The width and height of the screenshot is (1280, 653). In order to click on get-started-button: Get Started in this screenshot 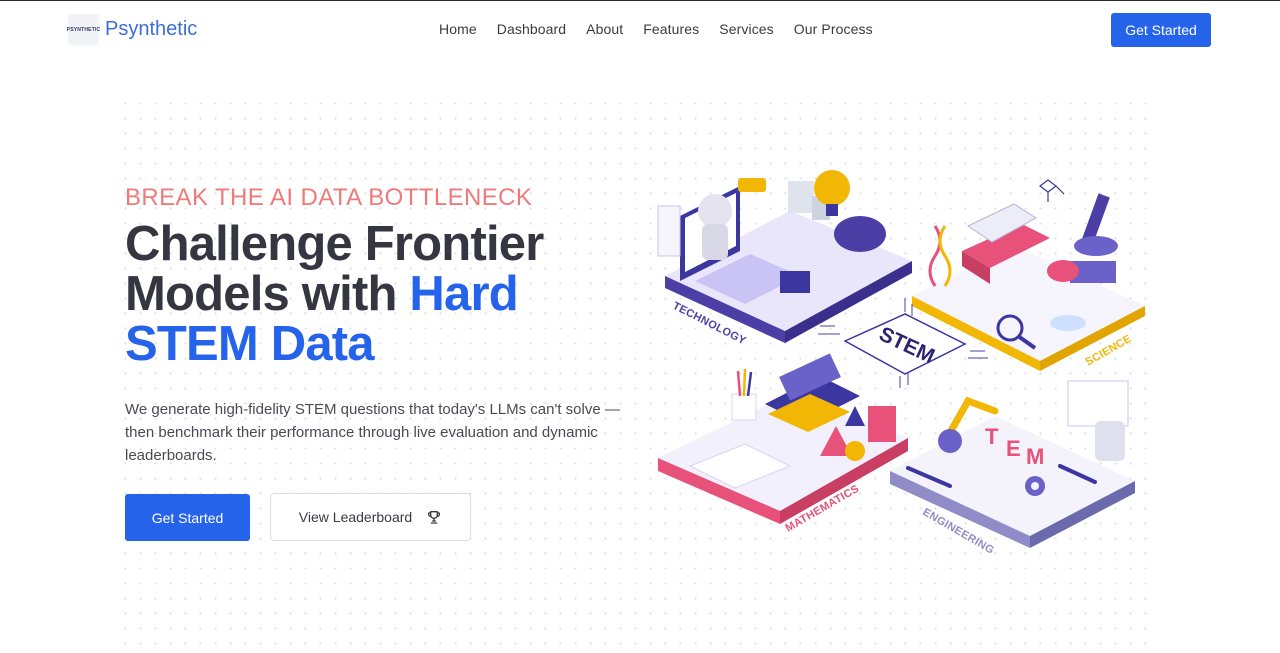, I will do `click(187, 517)`.